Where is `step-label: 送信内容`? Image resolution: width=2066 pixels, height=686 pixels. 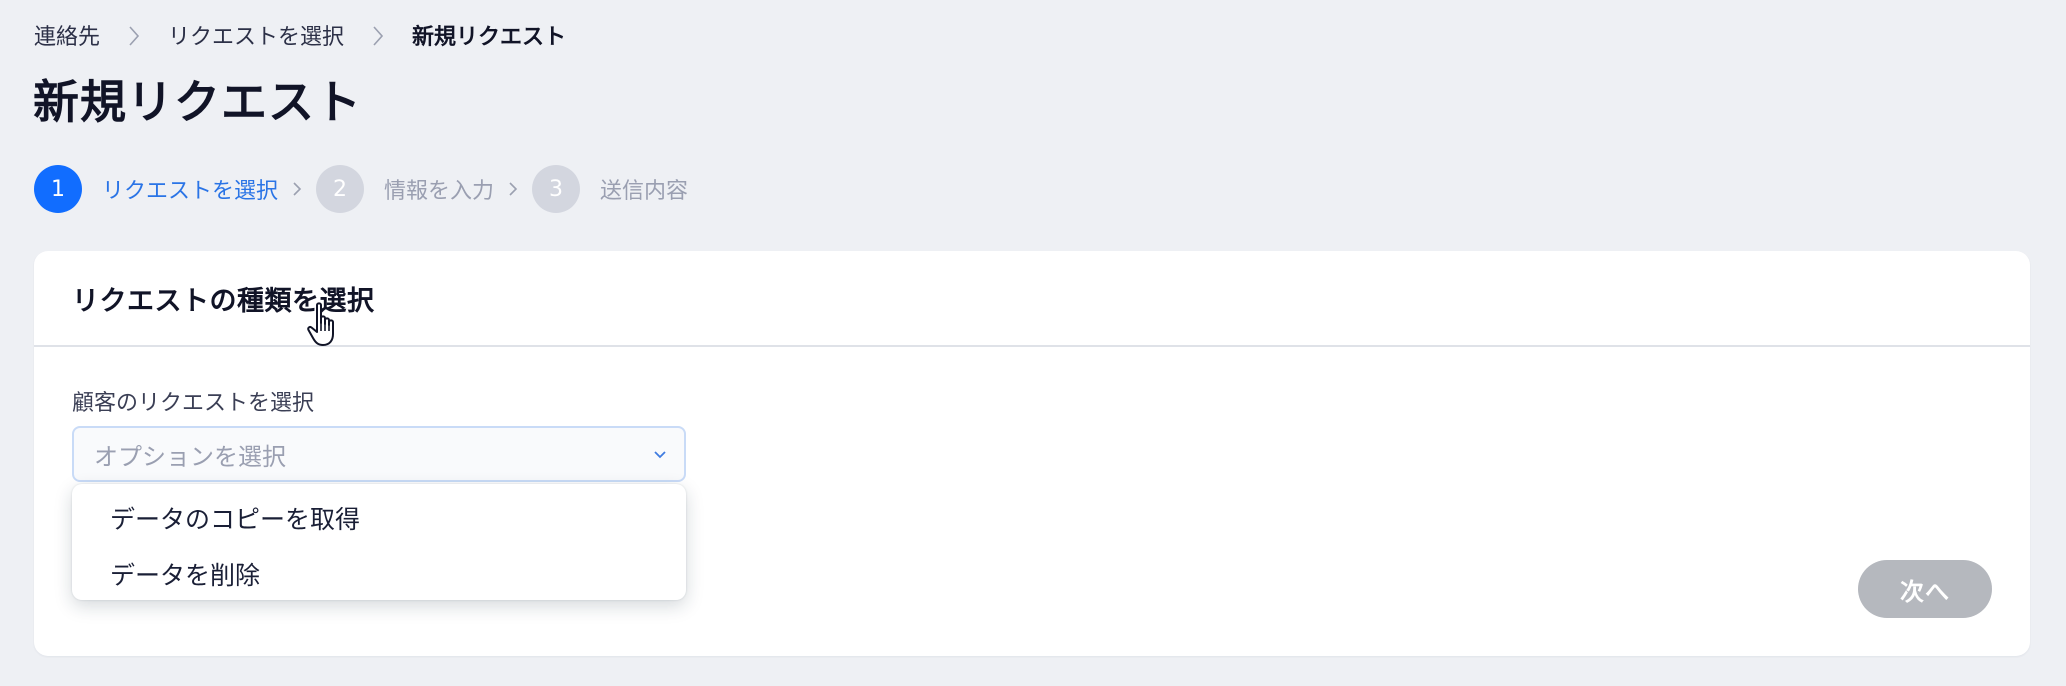
step-label: 送信内容 is located at coordinates (644, 191).